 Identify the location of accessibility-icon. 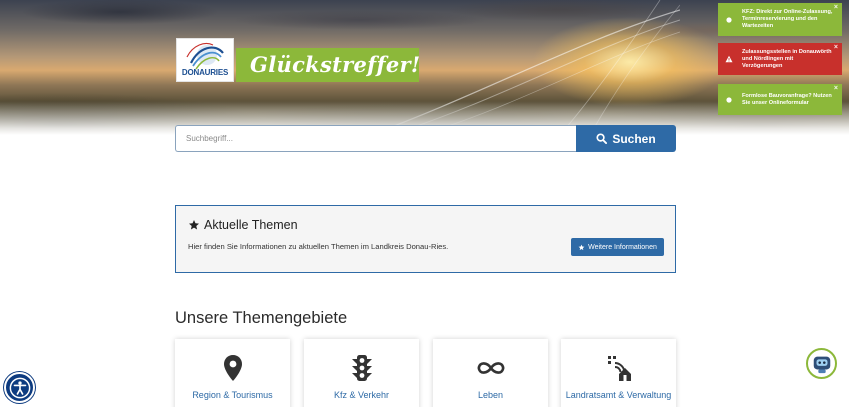
(19, 387).